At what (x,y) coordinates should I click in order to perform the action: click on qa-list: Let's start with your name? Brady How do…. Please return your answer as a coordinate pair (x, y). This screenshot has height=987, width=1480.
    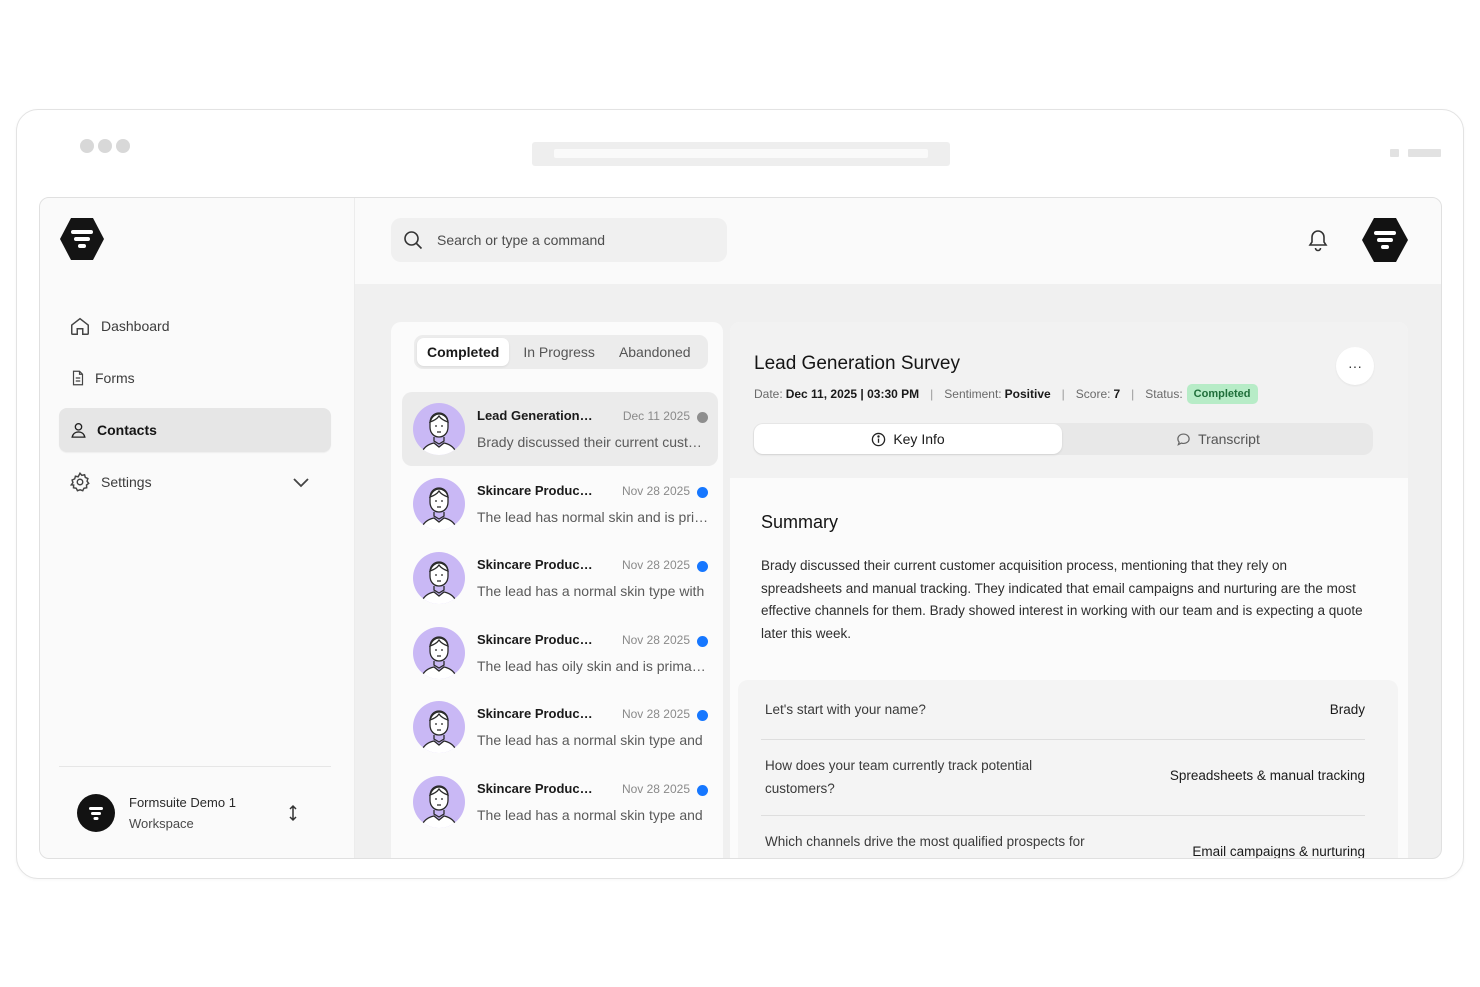
    Looking at the image, I should click on (1068, 769).